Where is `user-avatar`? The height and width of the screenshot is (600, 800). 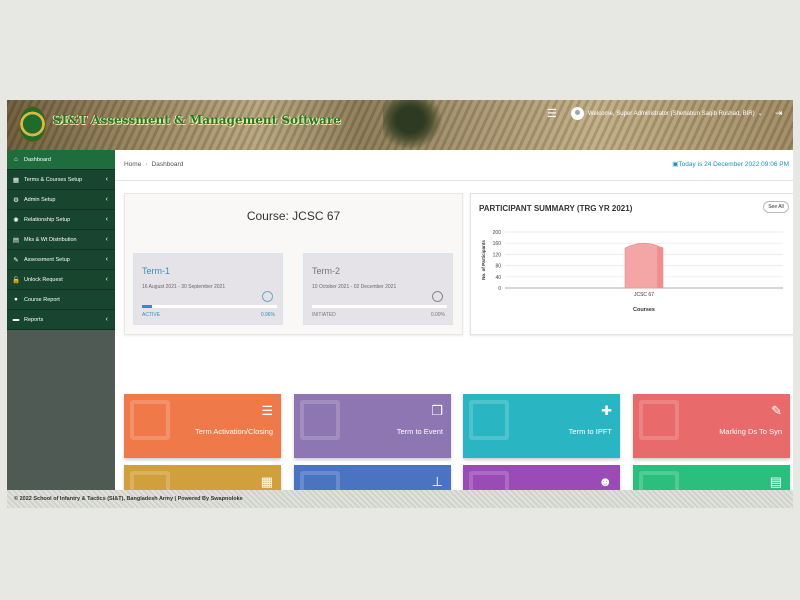 user-avatar is located at coordinates (577, 113).